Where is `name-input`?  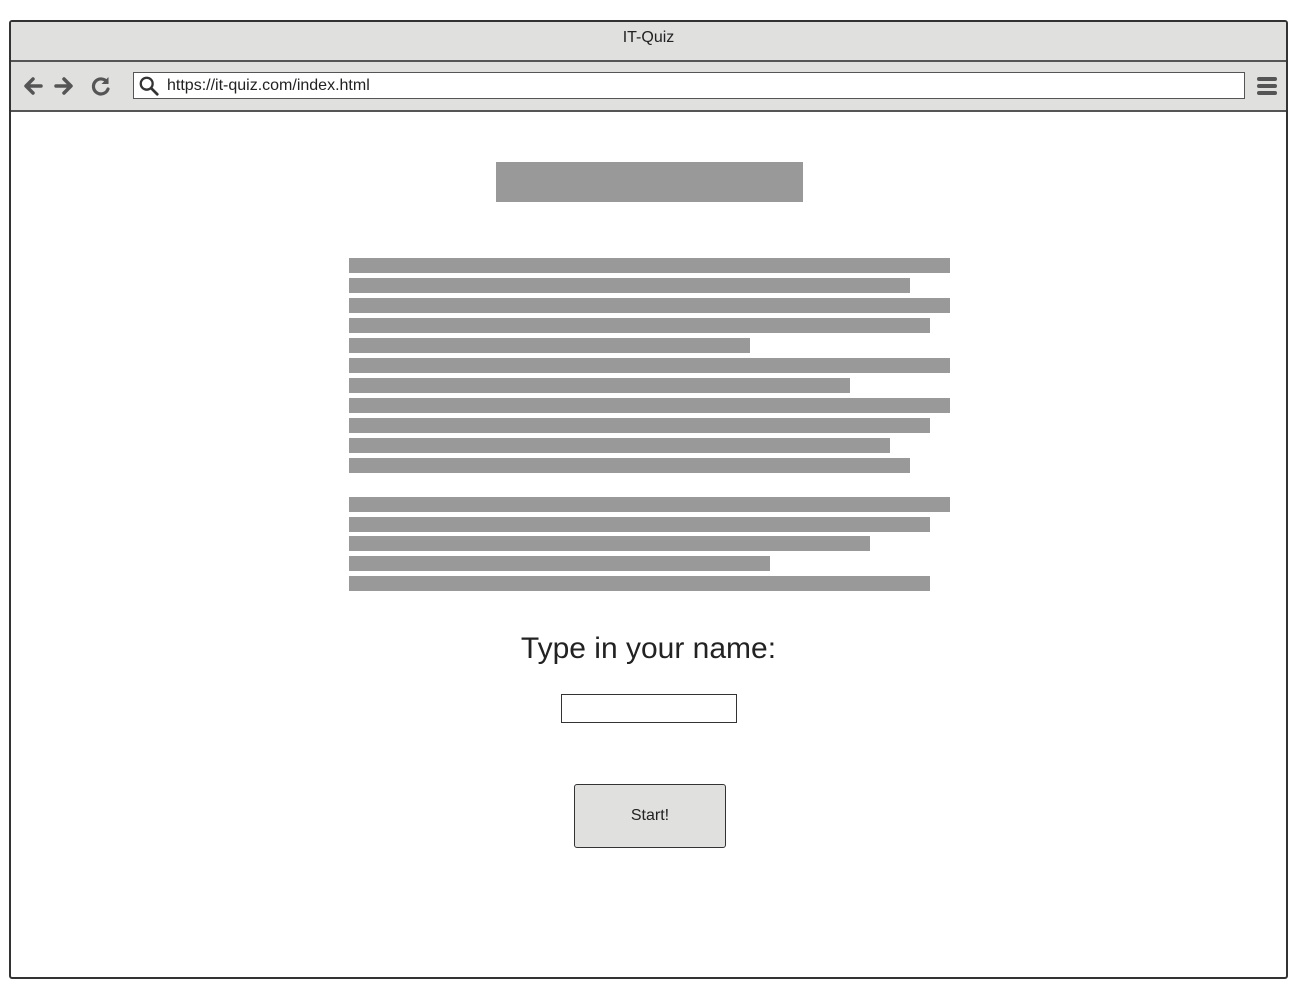 name-input is located at coordinates (649, 708).